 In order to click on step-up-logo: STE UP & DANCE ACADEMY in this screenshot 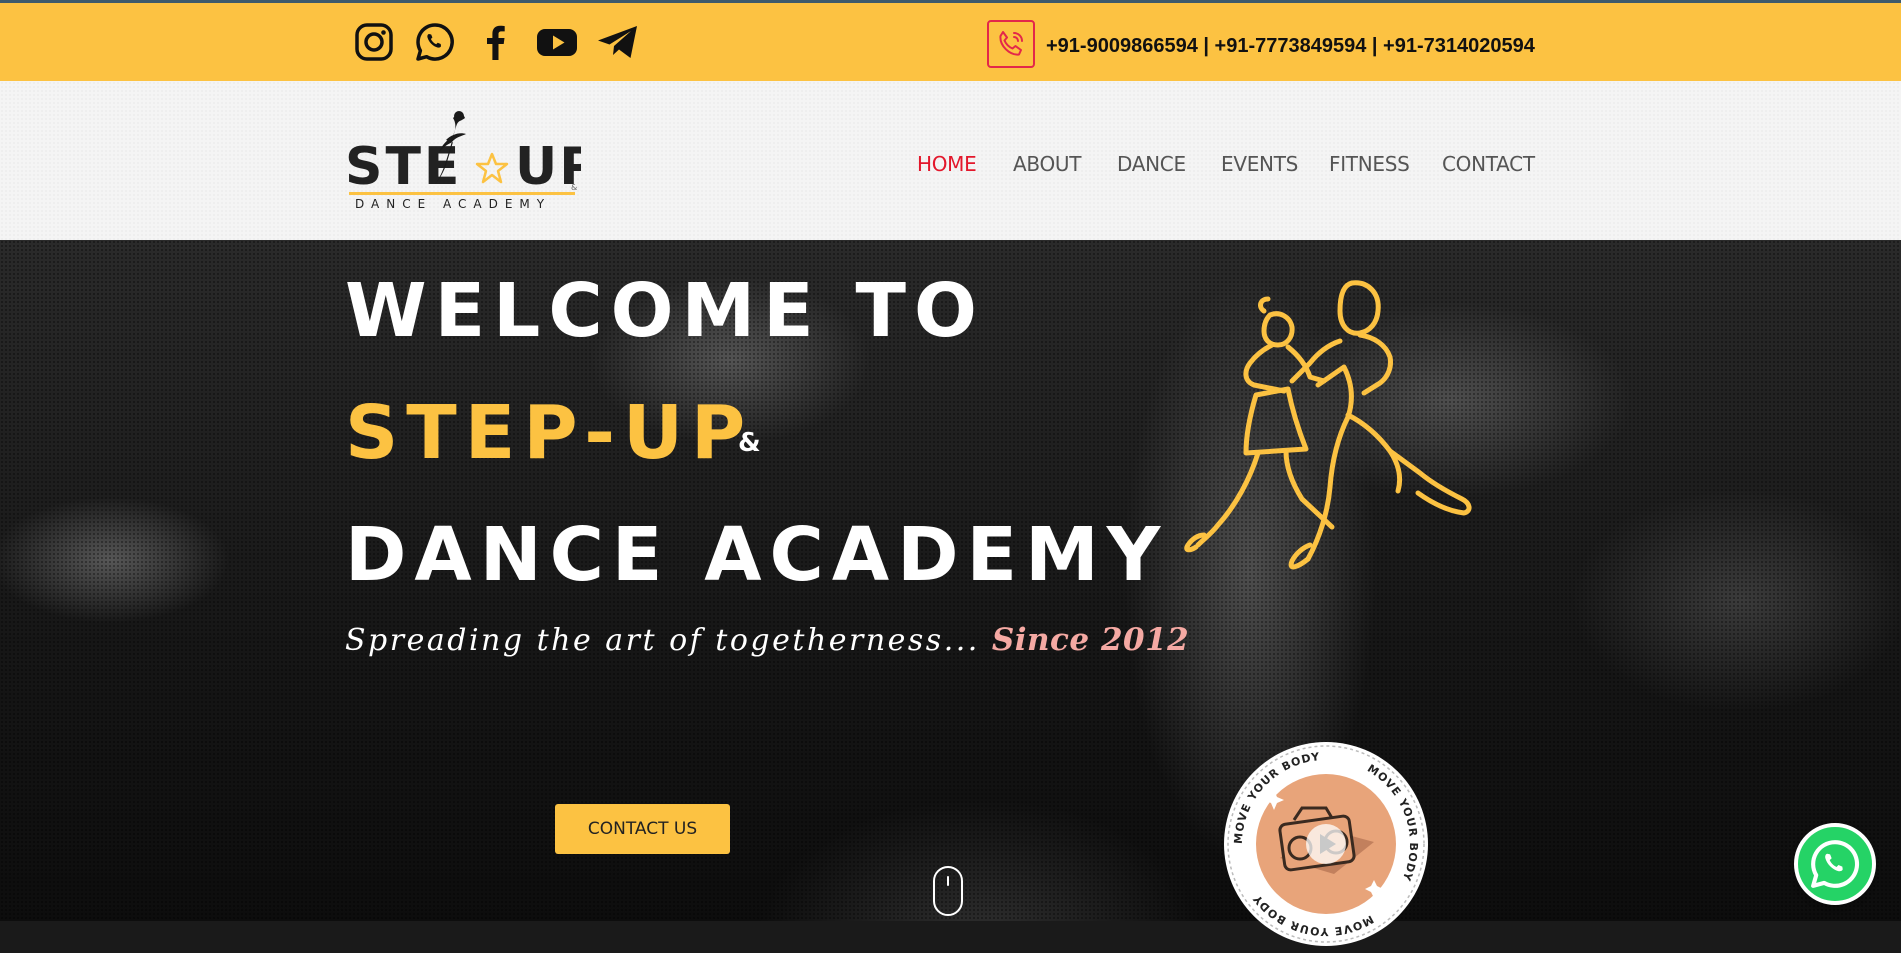, I will do `click(471, 160)`.